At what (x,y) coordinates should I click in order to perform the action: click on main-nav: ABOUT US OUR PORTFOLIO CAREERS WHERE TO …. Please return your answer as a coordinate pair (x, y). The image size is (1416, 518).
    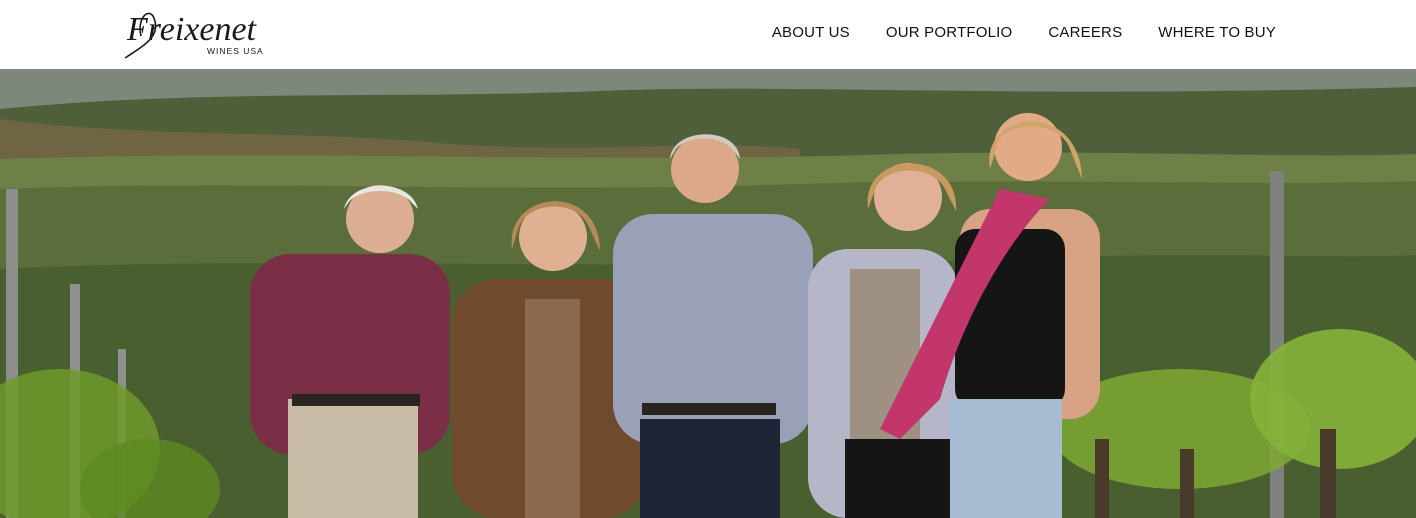
    Looking at the image, I should click on (1024, 33).